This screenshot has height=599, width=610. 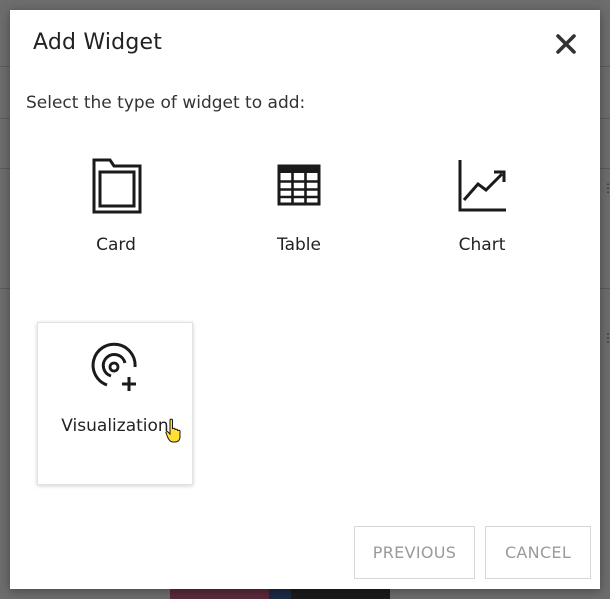 I want to click on close-button, so click(x=566, y=44).